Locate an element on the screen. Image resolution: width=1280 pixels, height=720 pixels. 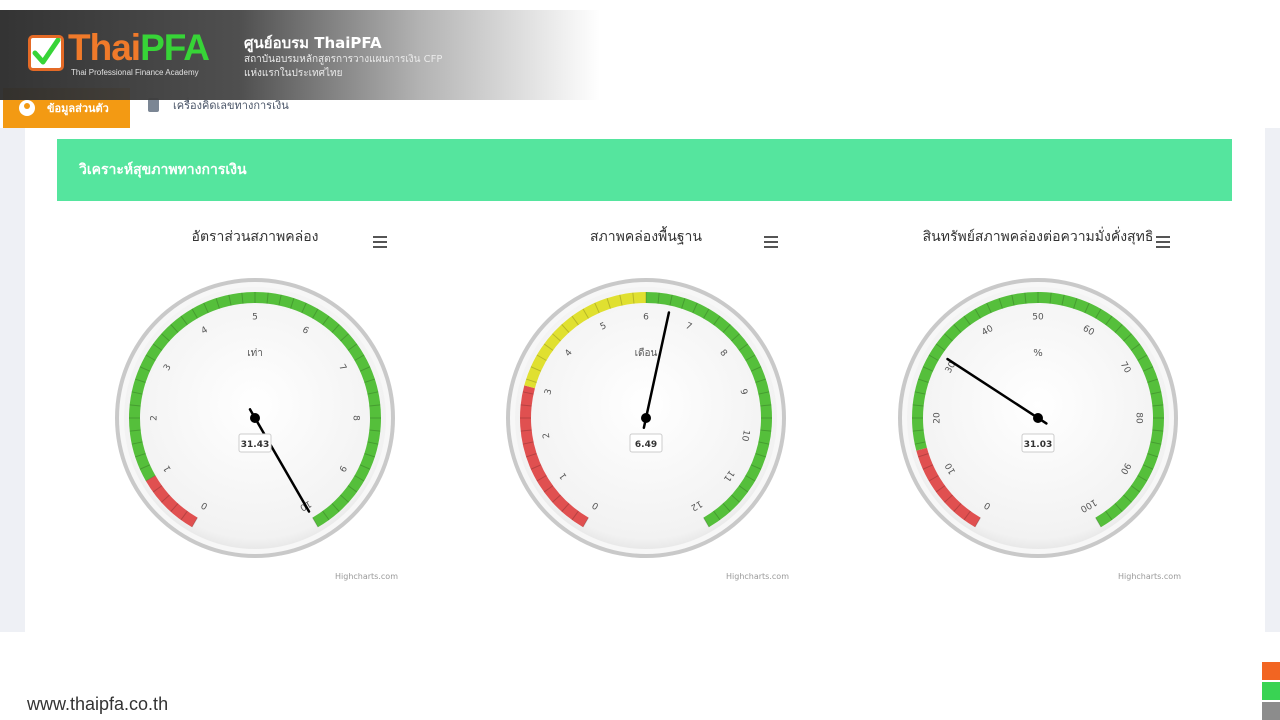
gauge-tick-label: 6 is located at coordinates (646, 318).